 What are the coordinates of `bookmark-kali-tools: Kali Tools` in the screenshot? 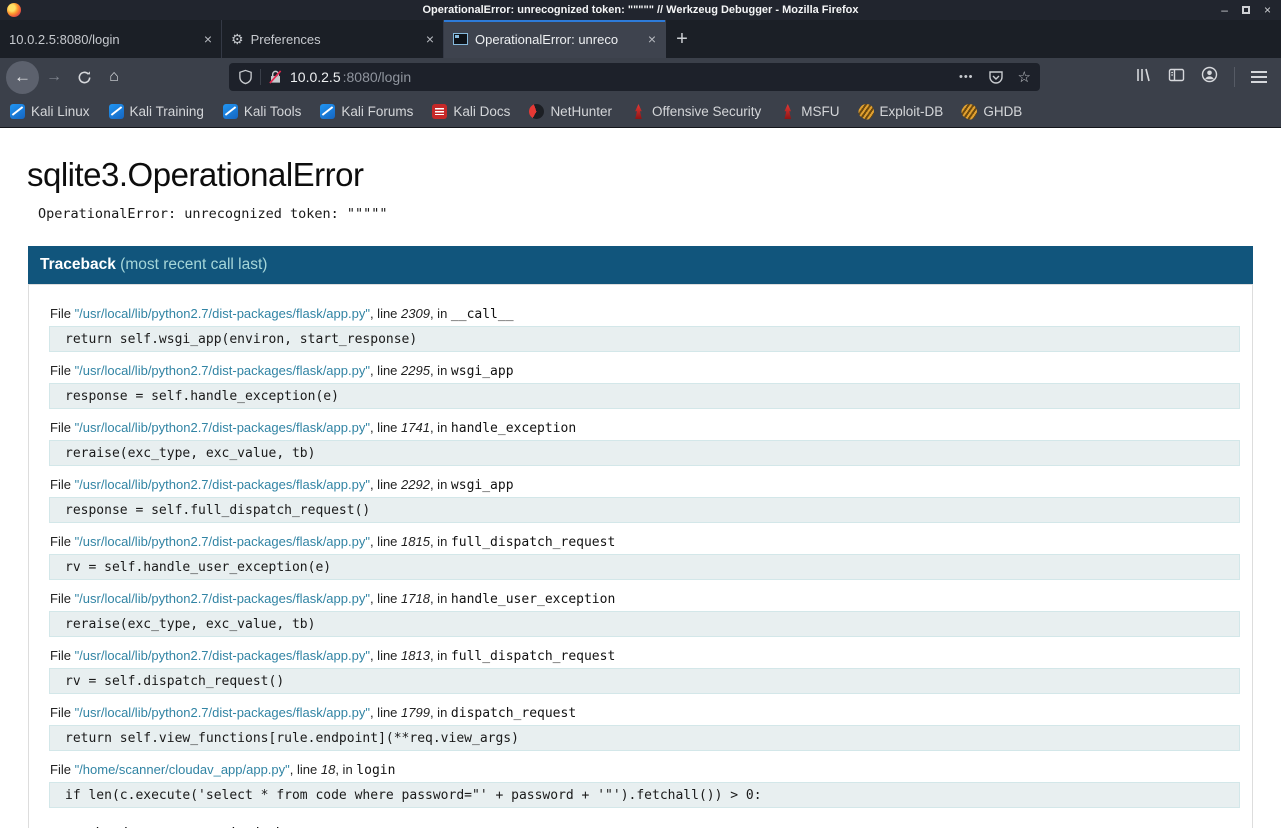 It's located at (261, 111).